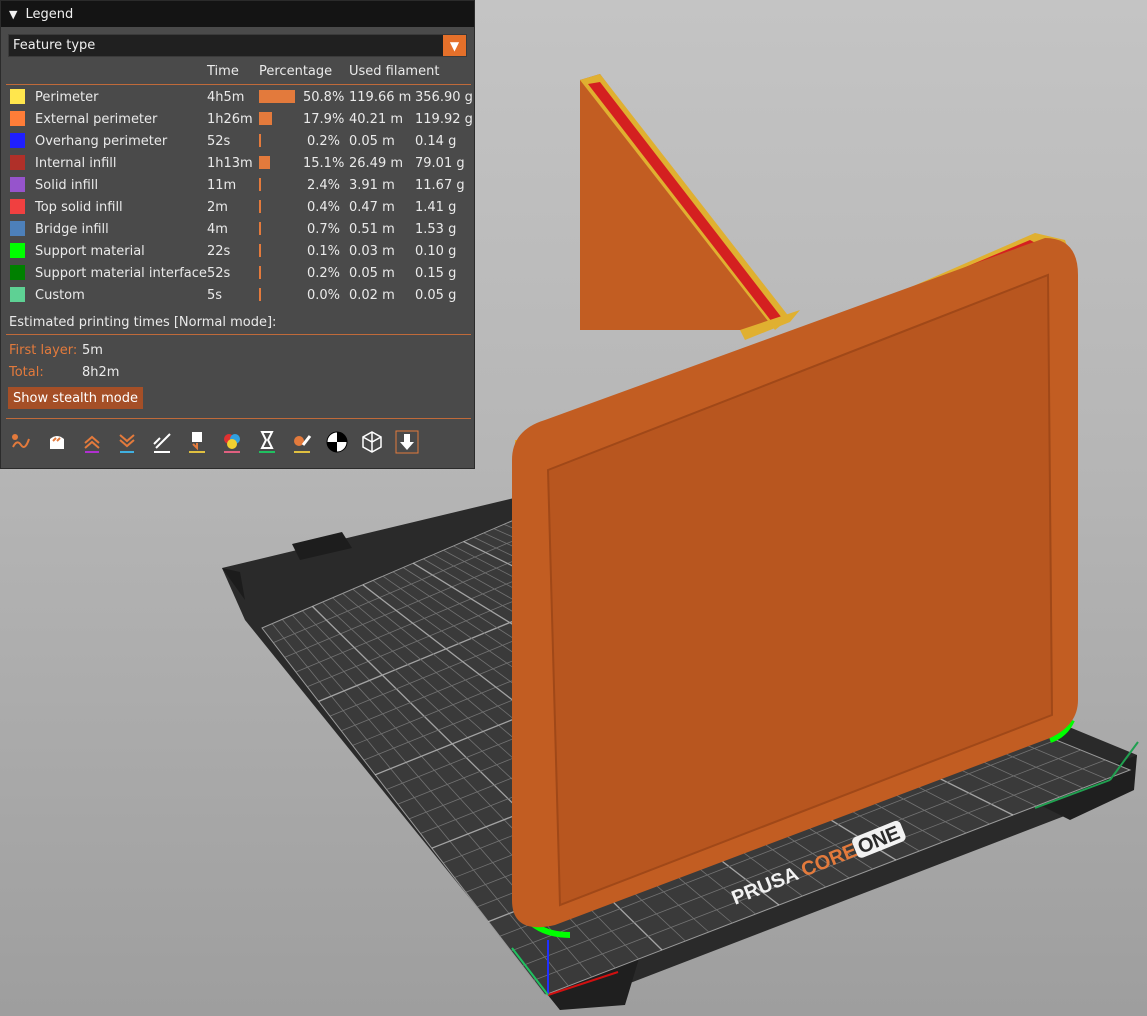 The image size is (1147, 1016). What do you see at coordinates (76, 163) in the screenshot?
I see `feature-label: Internal infill` at bounding box center [76, 163].